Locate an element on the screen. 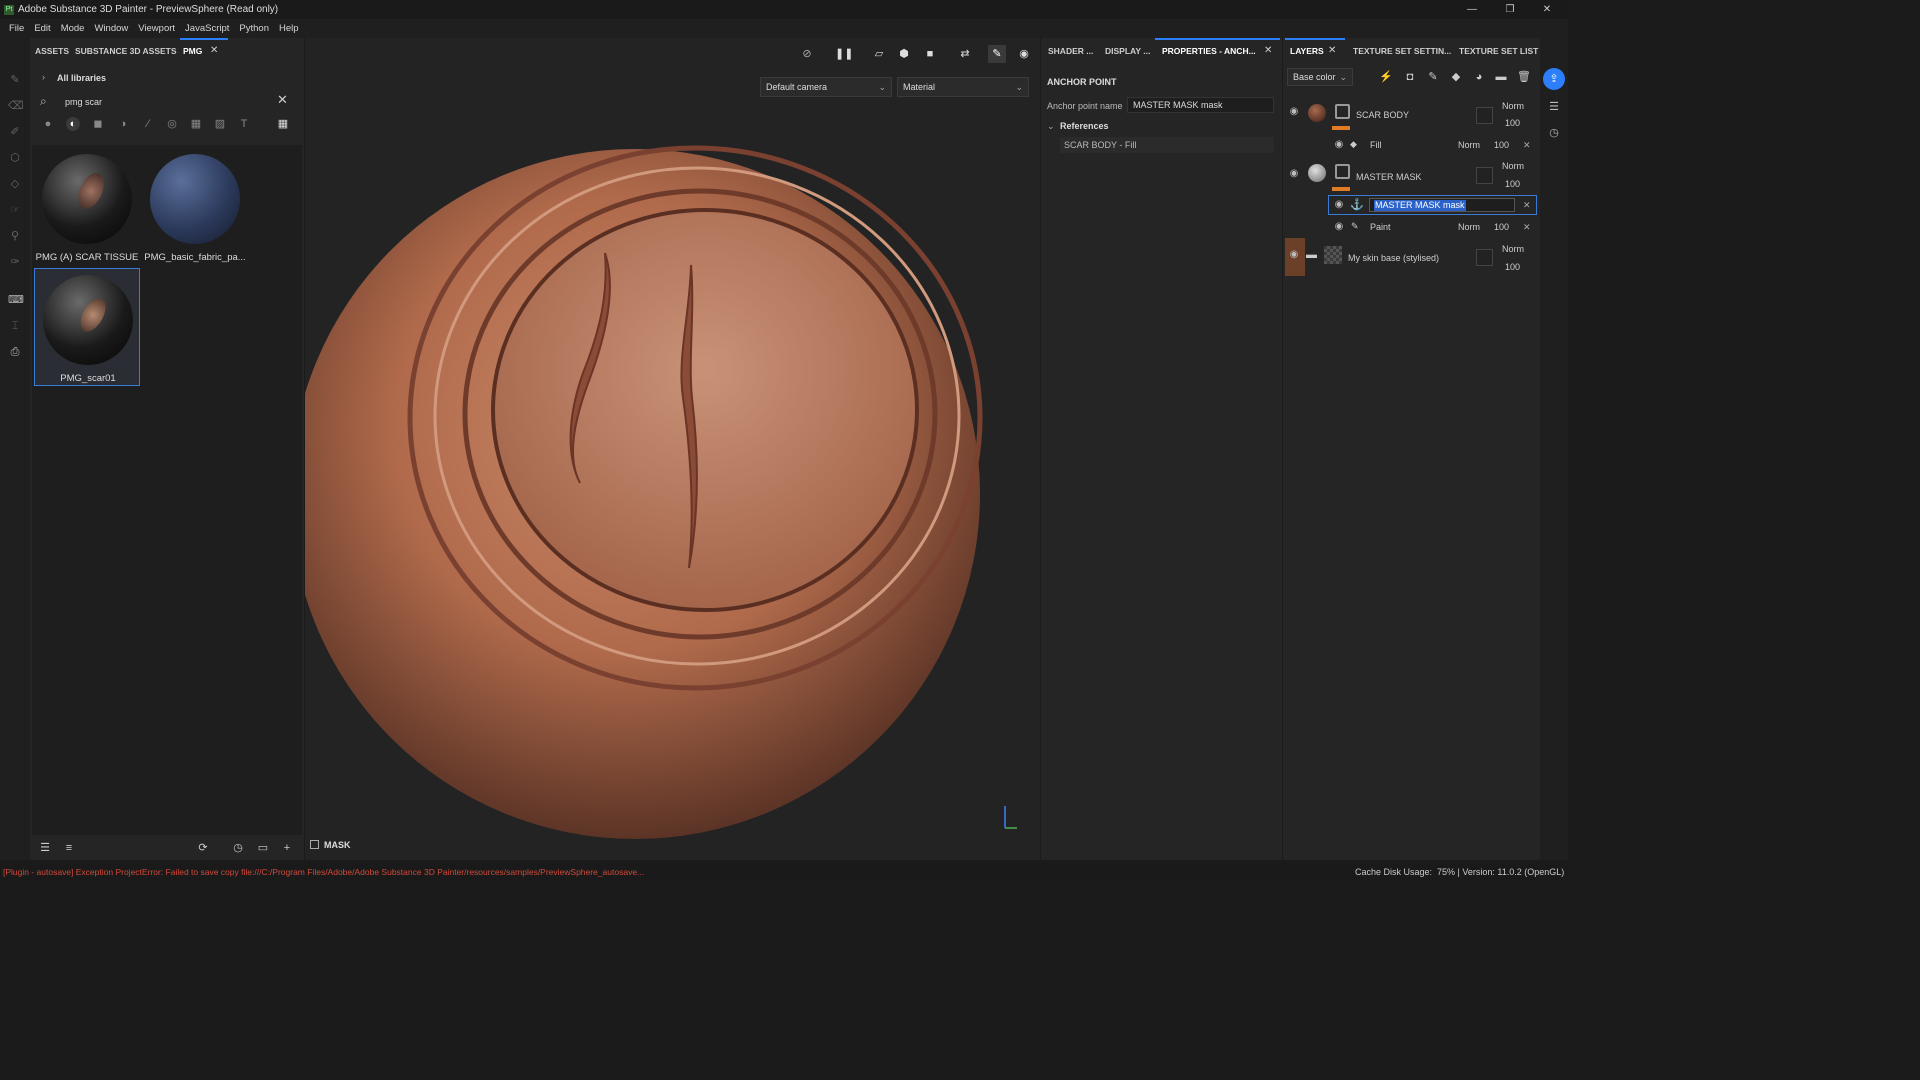 Image resolution: width=1920 pixels, height=1080 pixels. menu-file: File is located at coordinates (16, 28).